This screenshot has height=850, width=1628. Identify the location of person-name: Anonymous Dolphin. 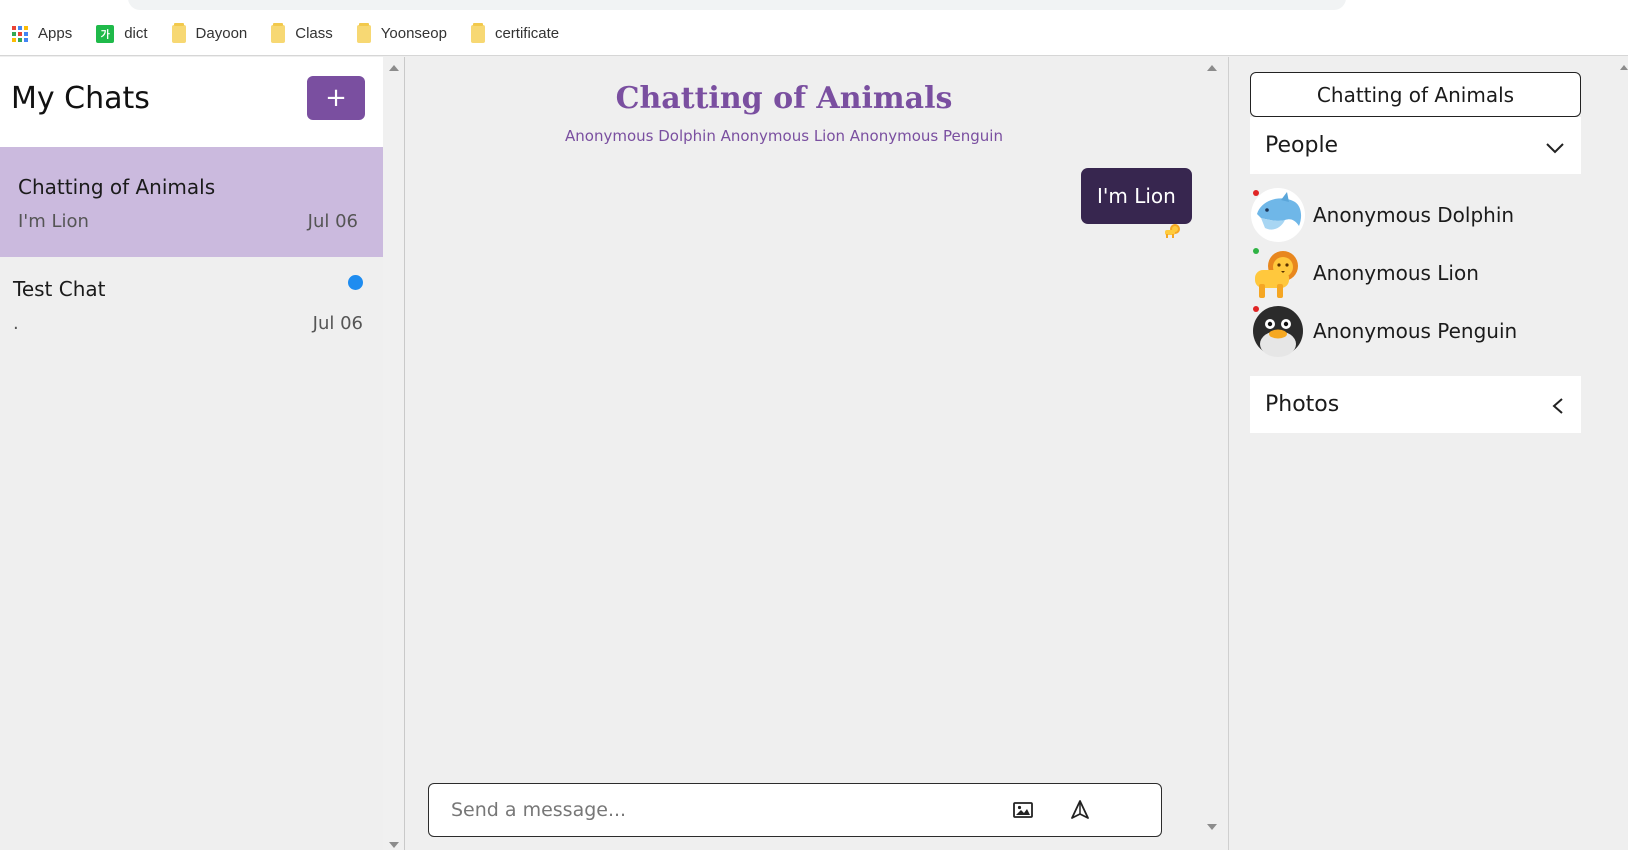
(1414, 215).